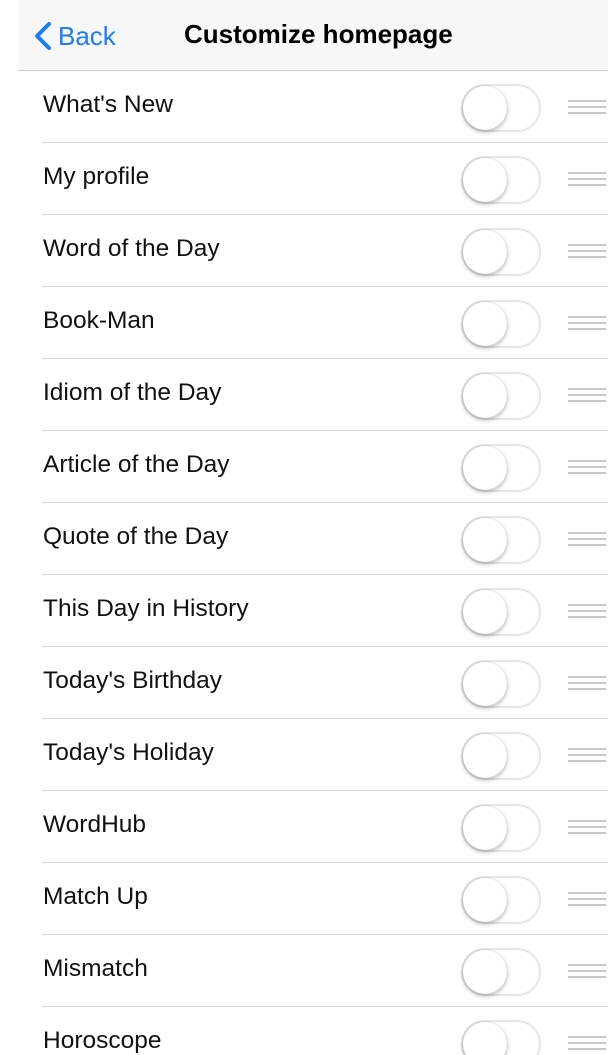 This screenshot has height=1055, width=608. I want to click on back-button: Back, so click(74, 36).